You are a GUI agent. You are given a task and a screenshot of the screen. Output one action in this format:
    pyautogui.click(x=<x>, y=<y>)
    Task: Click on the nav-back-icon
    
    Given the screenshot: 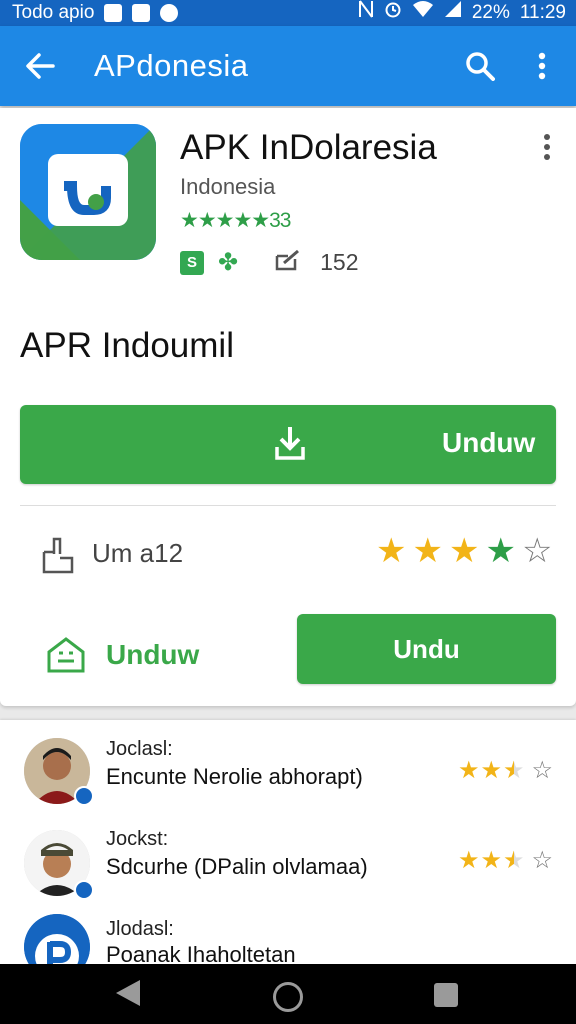 What is the action you would take?
    pyautogui.click(x=128, y=993)
    